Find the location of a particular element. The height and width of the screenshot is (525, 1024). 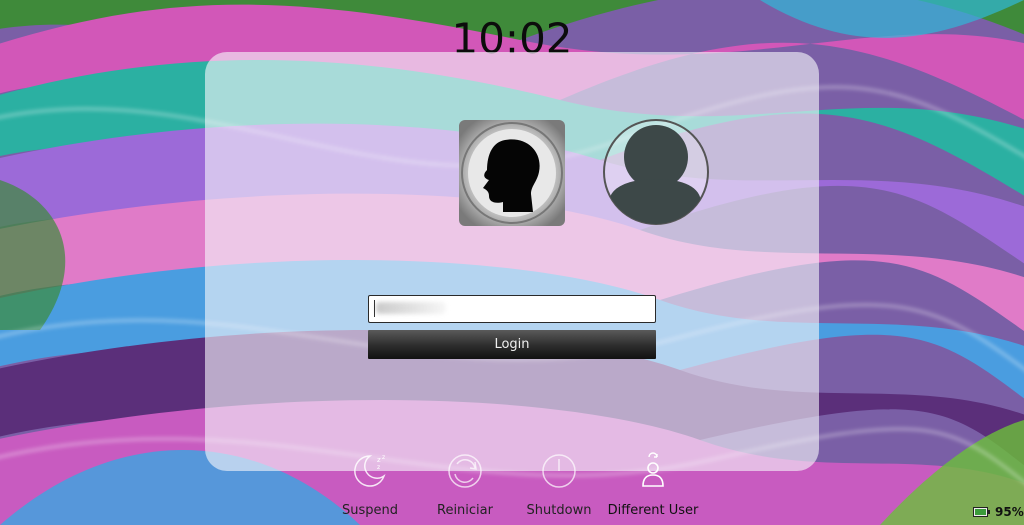

different-user-button: Different User is located at coordinates (653, 486).